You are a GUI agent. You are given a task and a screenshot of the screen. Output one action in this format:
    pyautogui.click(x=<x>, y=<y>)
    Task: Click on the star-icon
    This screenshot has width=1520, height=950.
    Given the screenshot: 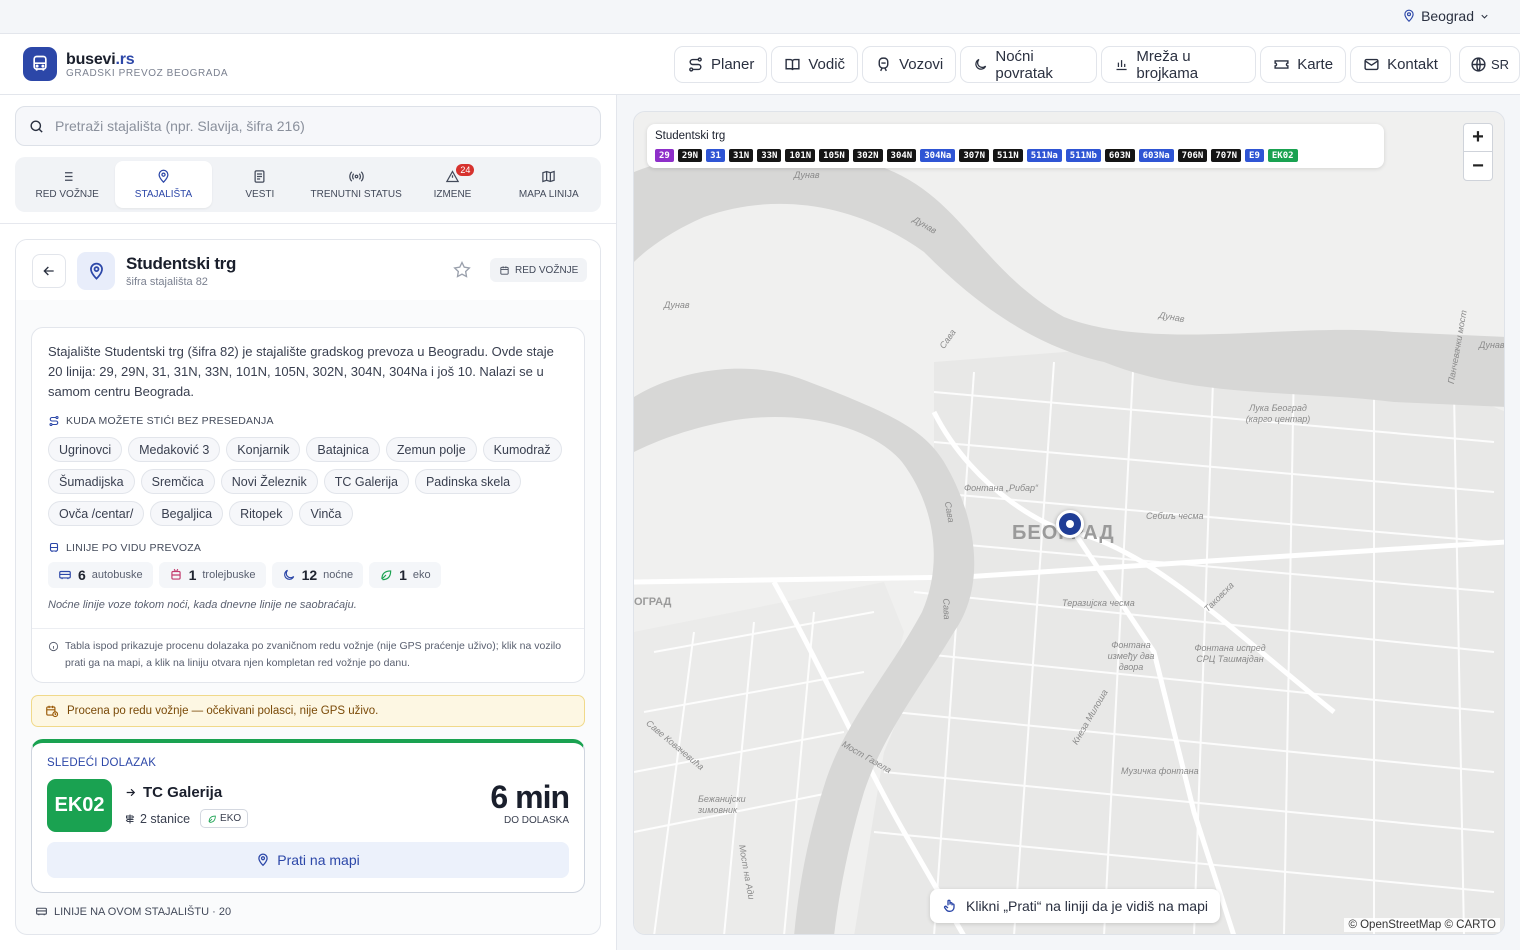 What is the action you would take?
    pyautogui.click(x=462, y=270)
    